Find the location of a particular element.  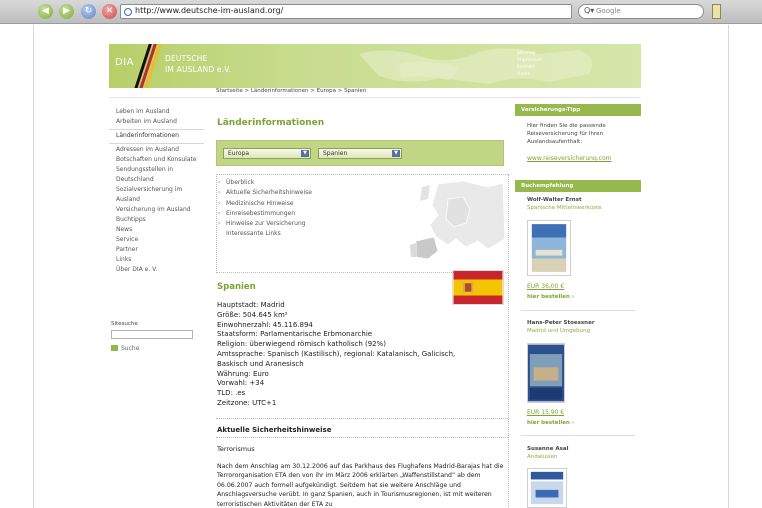

site-search-input is located at coordinates (152, 334).